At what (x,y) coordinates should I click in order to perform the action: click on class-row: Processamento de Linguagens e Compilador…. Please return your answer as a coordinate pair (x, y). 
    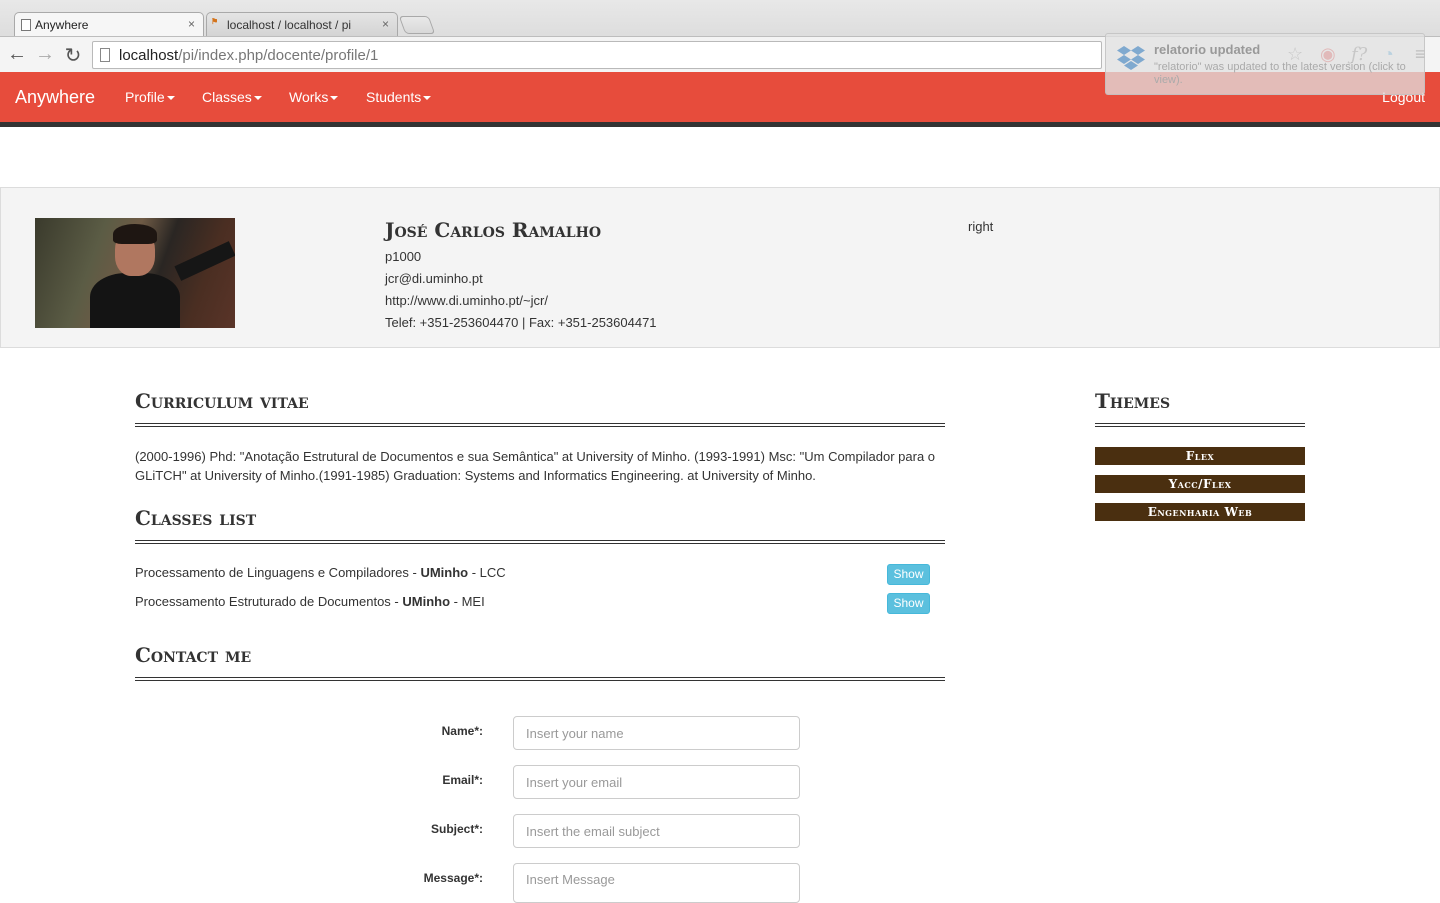
    Looking at the image, I should click on (320, 572).